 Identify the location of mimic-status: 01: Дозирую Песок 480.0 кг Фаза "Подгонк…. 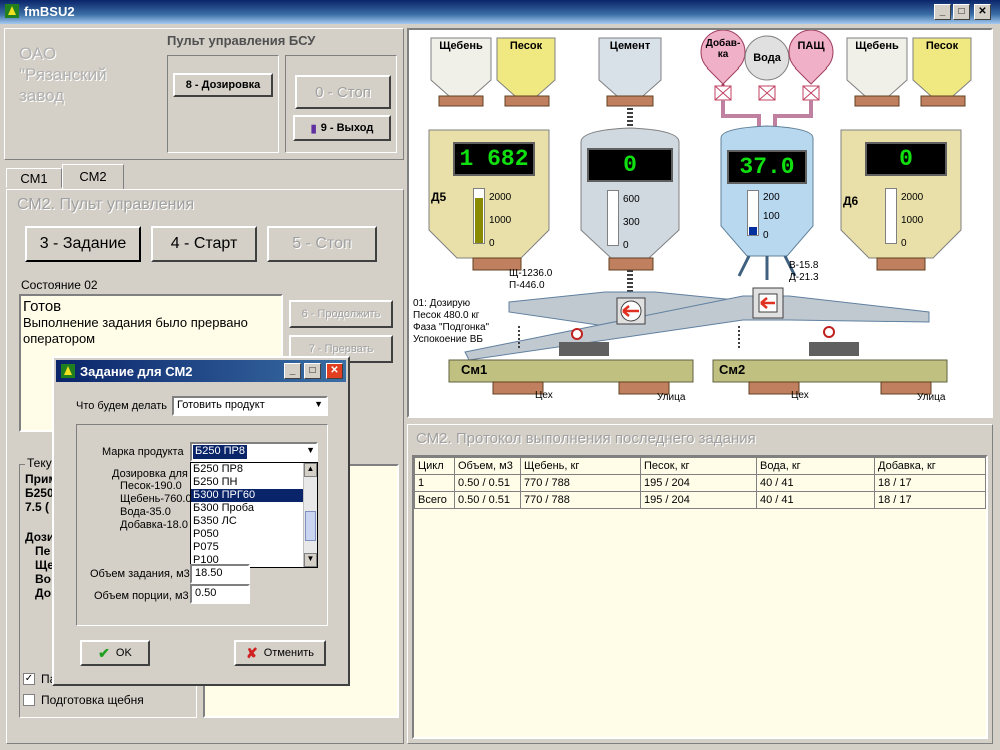
(451, 322).